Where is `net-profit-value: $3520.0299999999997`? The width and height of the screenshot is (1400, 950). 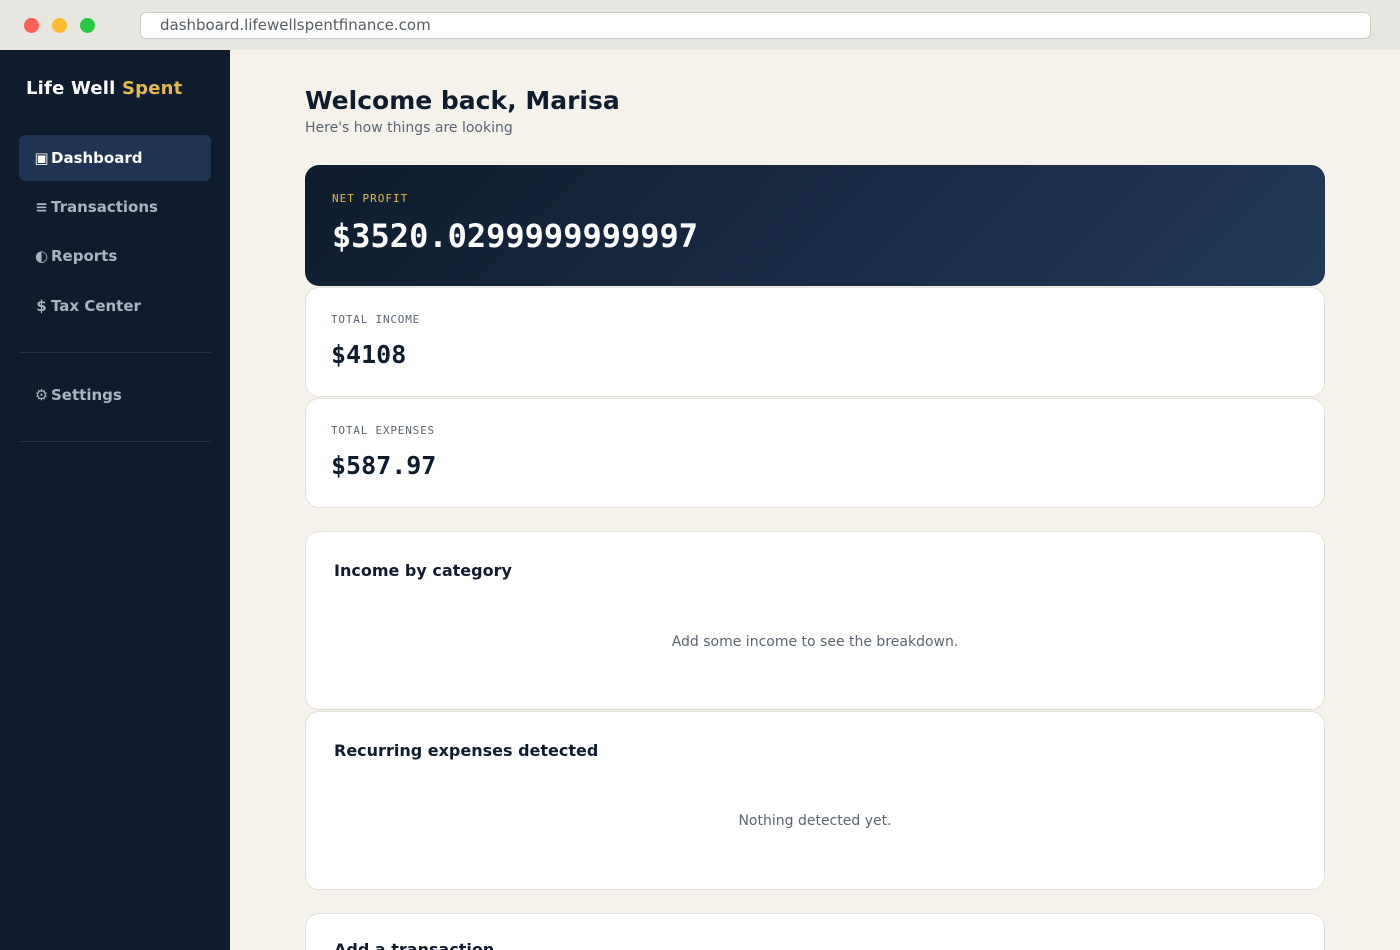
net-profit-value: $3520.0299999999997 is located at coordinates (515, 236).